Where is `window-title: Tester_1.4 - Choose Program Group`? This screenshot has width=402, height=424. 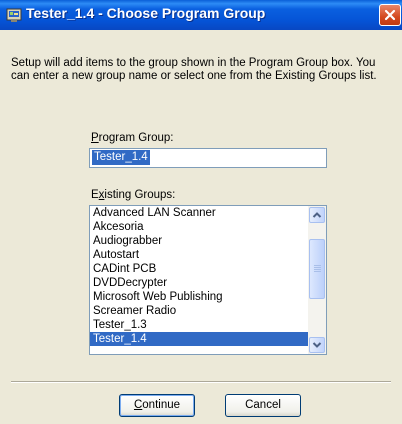 window-title: Tester_1.4 - Choose Program Group is located at coordinates (146, 13).